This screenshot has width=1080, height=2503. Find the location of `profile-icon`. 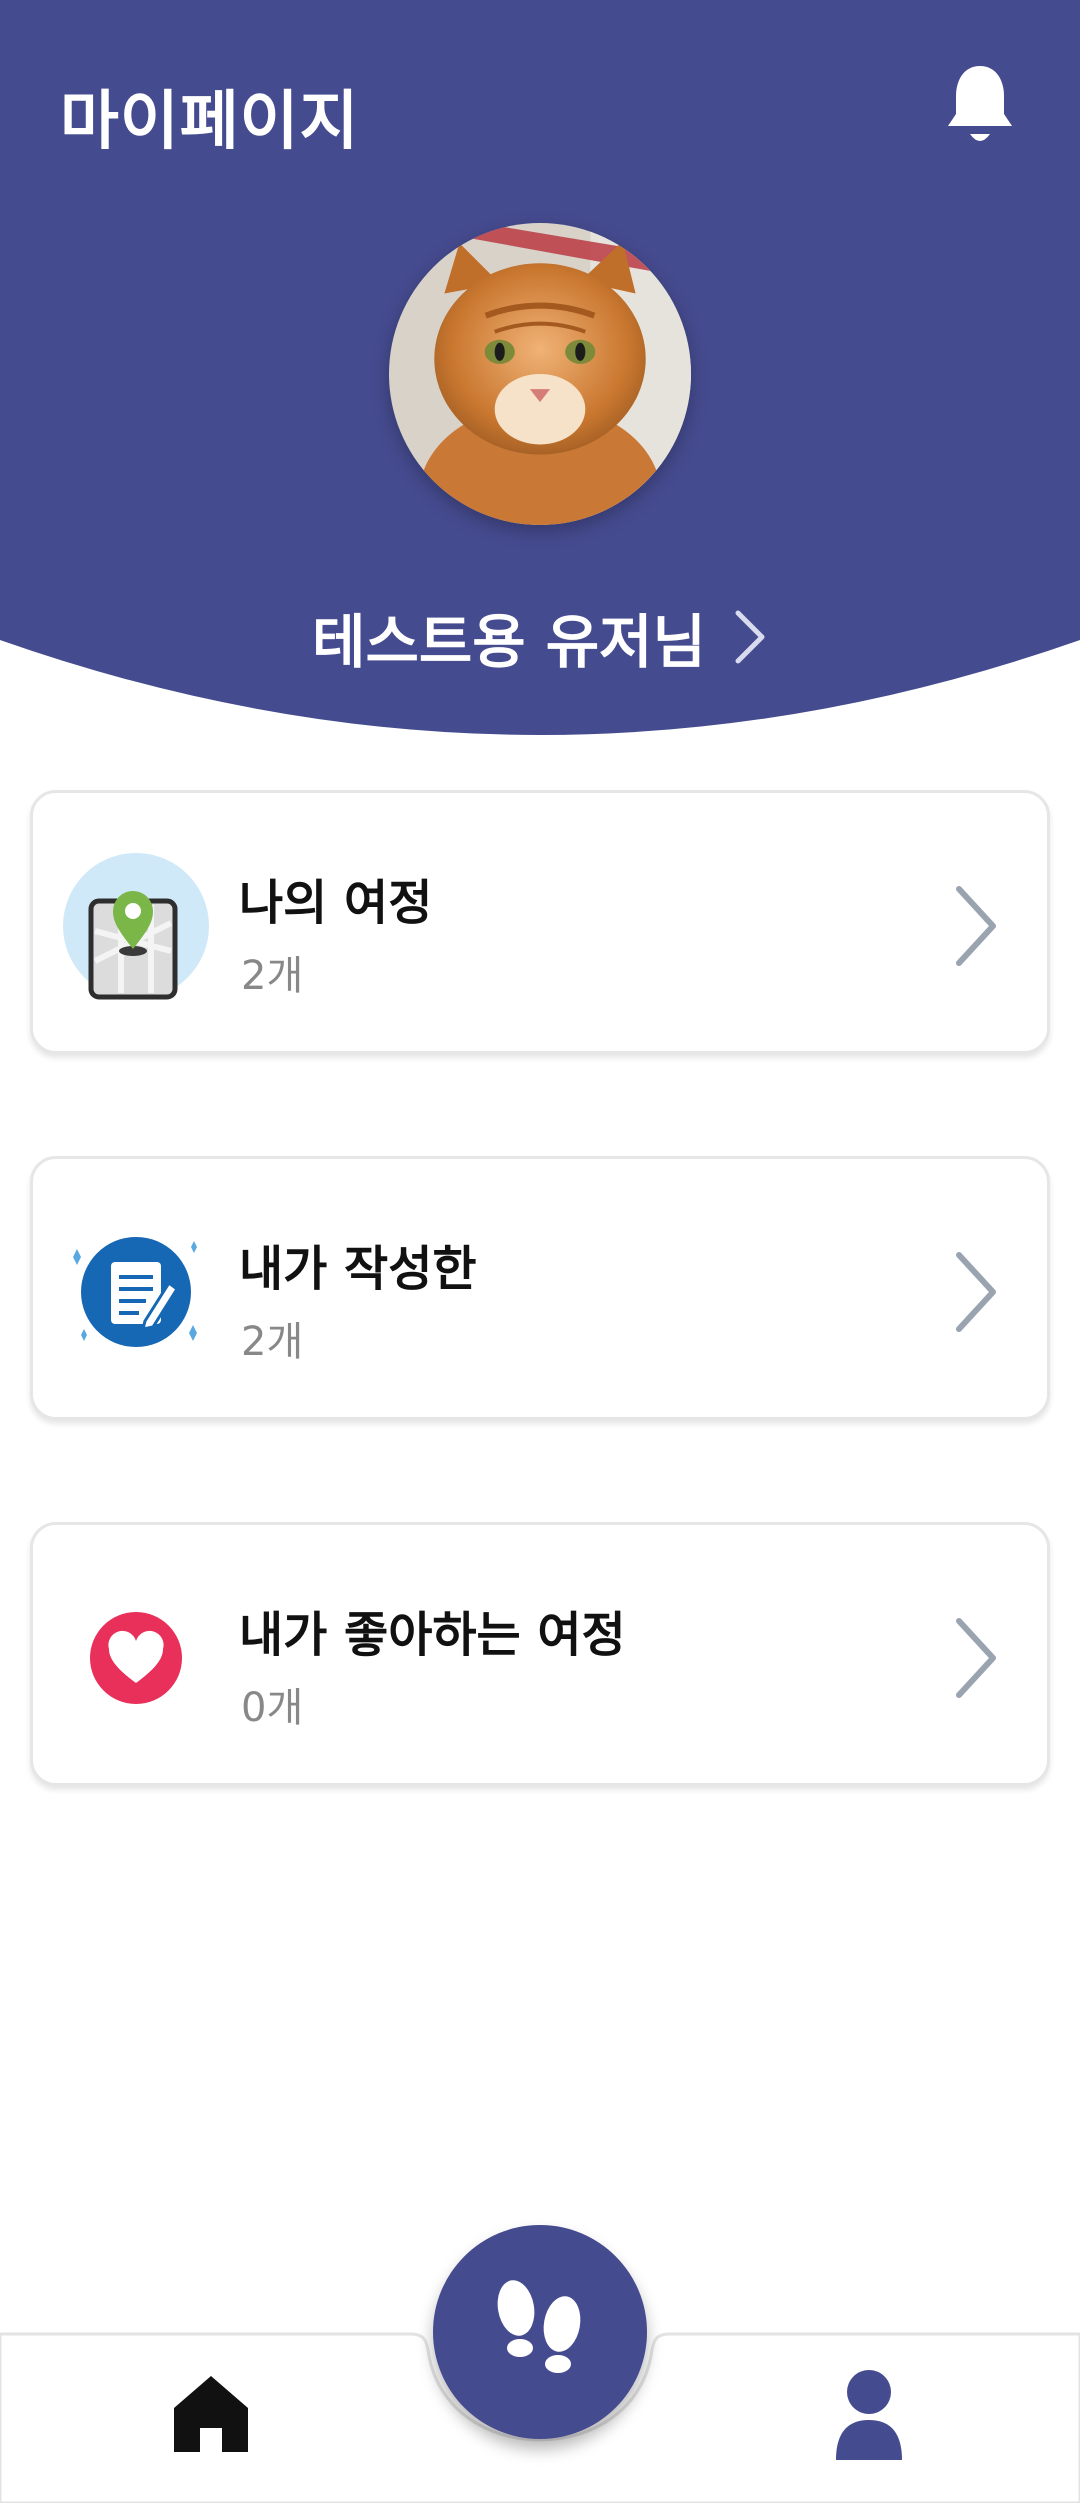

profile-icon is located at coordinates (869, 2415).